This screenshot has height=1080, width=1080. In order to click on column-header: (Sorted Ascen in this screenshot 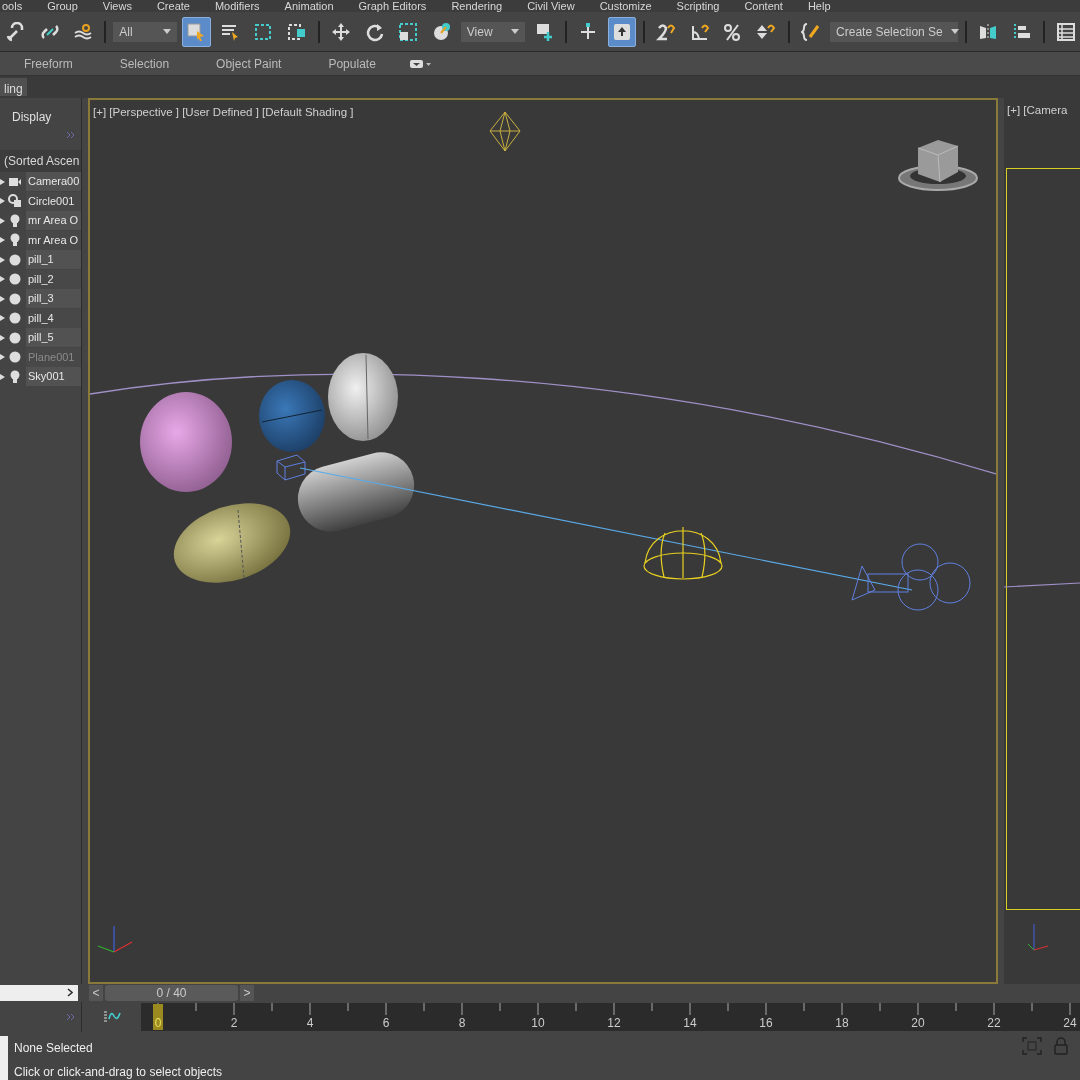, I will do `click(40, 161)`.